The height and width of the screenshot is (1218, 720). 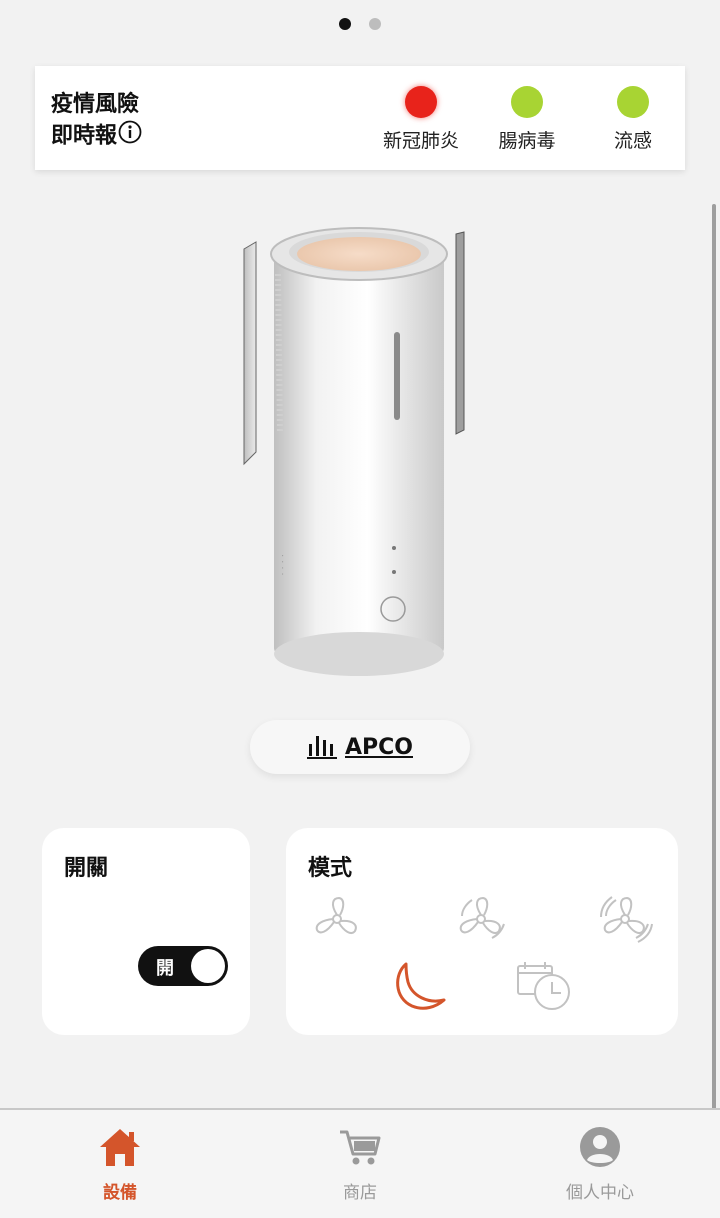 What do you see at coordinates (95, 104) in the screenshot?
I see `risk-title-line1: 疫情風險` at bounding box center [95, 104].